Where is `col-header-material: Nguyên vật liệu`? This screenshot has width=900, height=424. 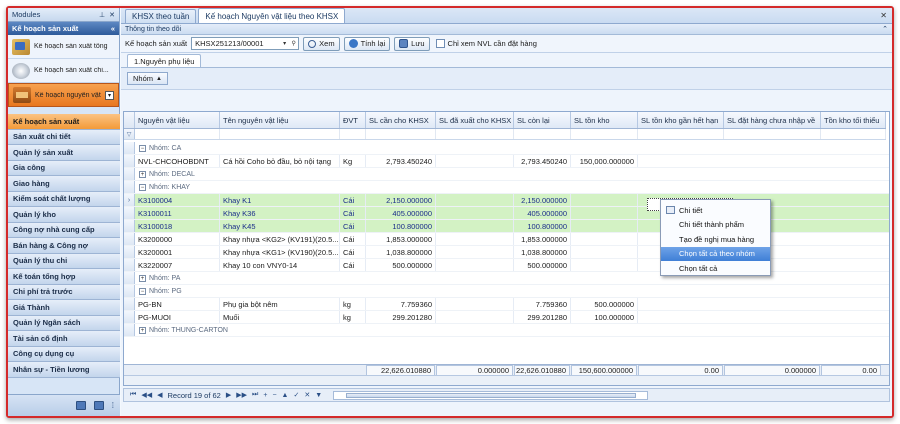
col-header-material: Nguyên vật liệu is located at coordinates (177, 120).